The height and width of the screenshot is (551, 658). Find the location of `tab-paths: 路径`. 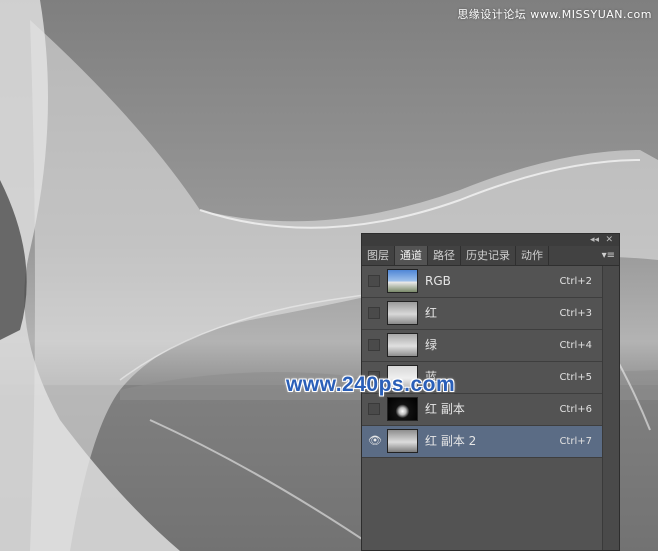

tab-paths: 路径 is located at coordinates (444, 255).